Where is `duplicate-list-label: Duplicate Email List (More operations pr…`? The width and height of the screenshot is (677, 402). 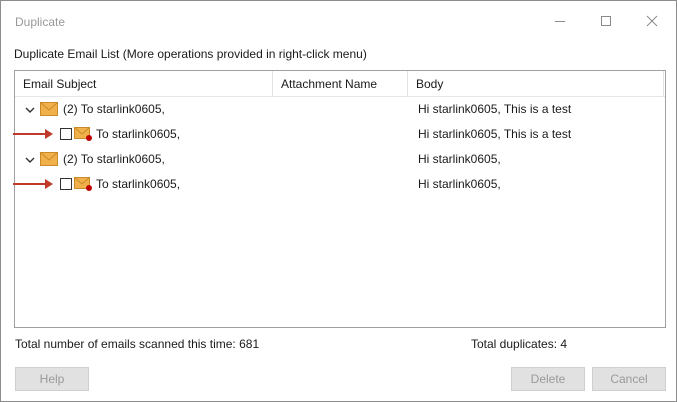
duplicate-list-label: Duplicate Email List (More operations pr… is located at coordinates (190, 54).